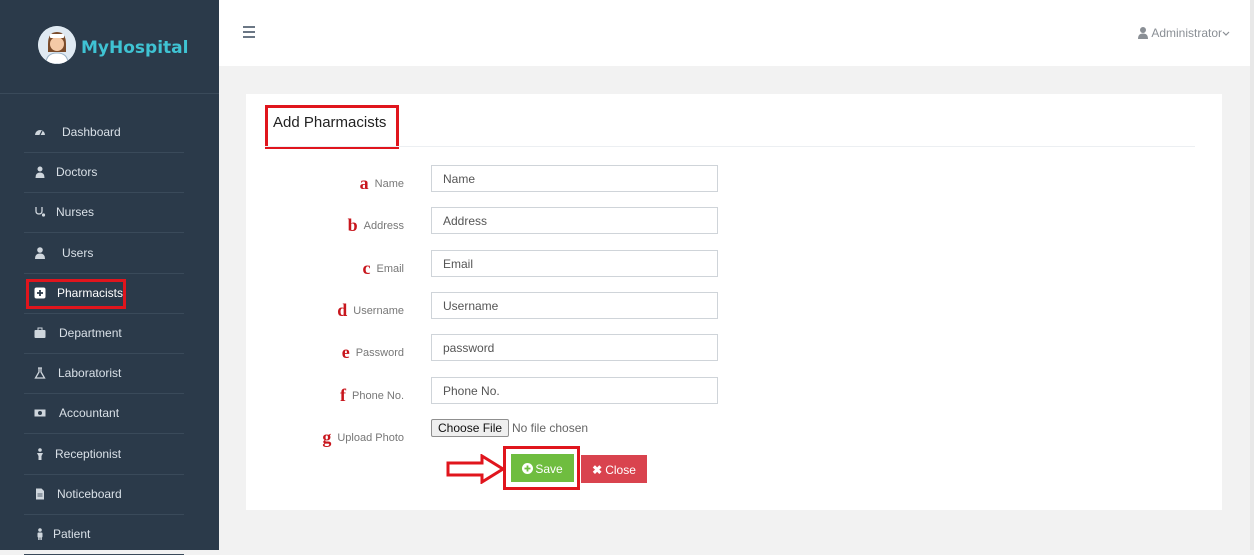 The image size is (1254, 555). I want to click on sidebar-item-accountant: Accountant, so click(104, 414).